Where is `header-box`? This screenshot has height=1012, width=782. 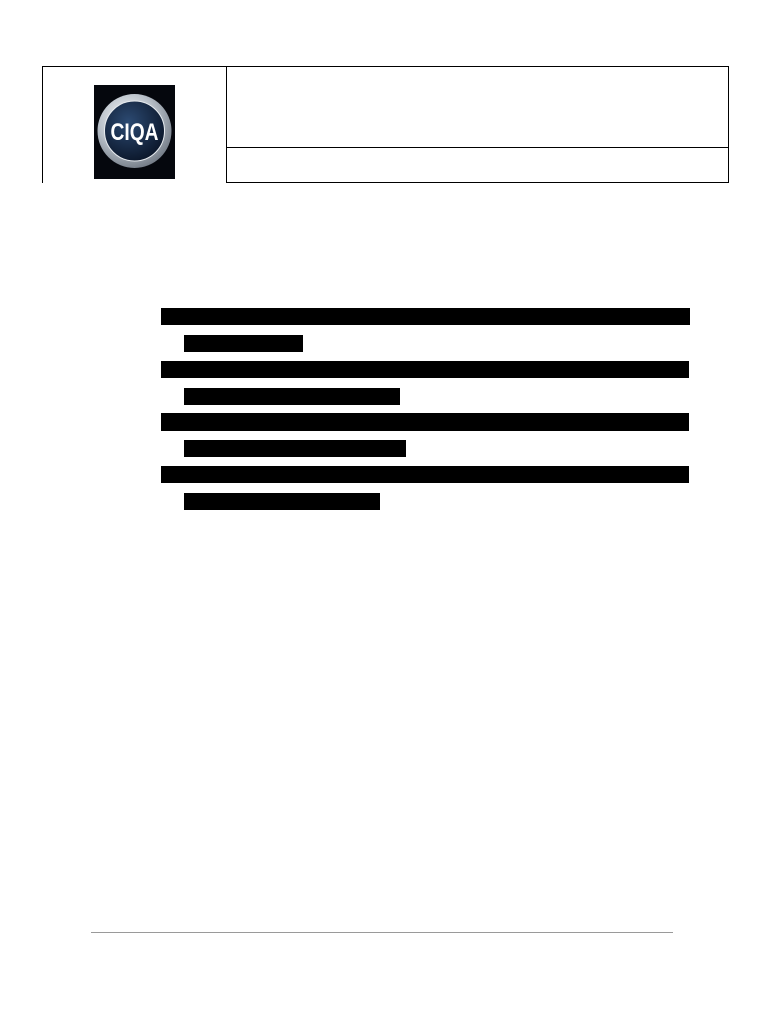 header-box is located at coordinates (477, 124).